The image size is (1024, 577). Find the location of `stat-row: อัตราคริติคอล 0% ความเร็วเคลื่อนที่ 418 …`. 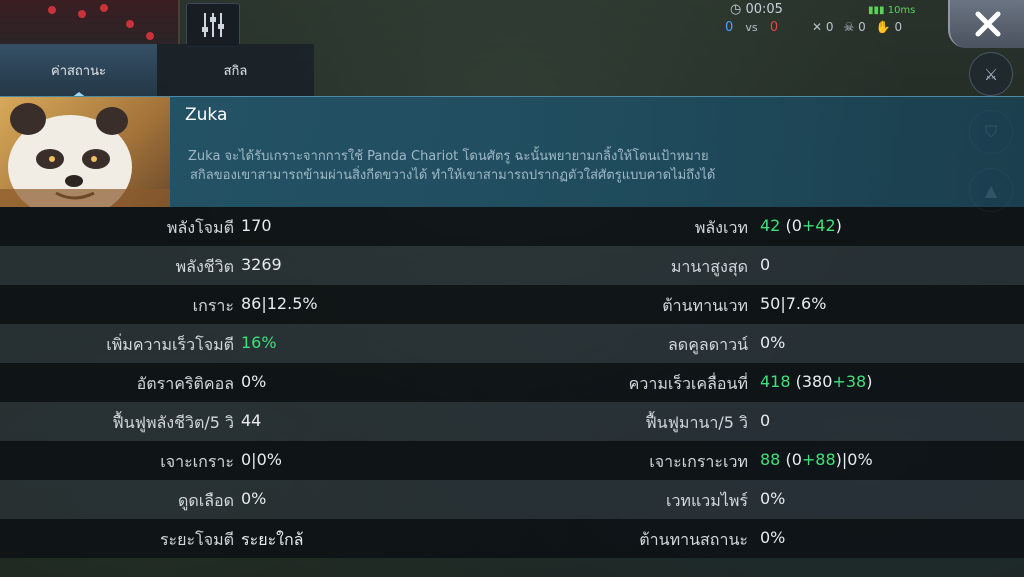

stat-row: อัตราคริติคอล 0% ความเร็วเคลื่อนที่ 418 … is located at coordinates (512, 382).